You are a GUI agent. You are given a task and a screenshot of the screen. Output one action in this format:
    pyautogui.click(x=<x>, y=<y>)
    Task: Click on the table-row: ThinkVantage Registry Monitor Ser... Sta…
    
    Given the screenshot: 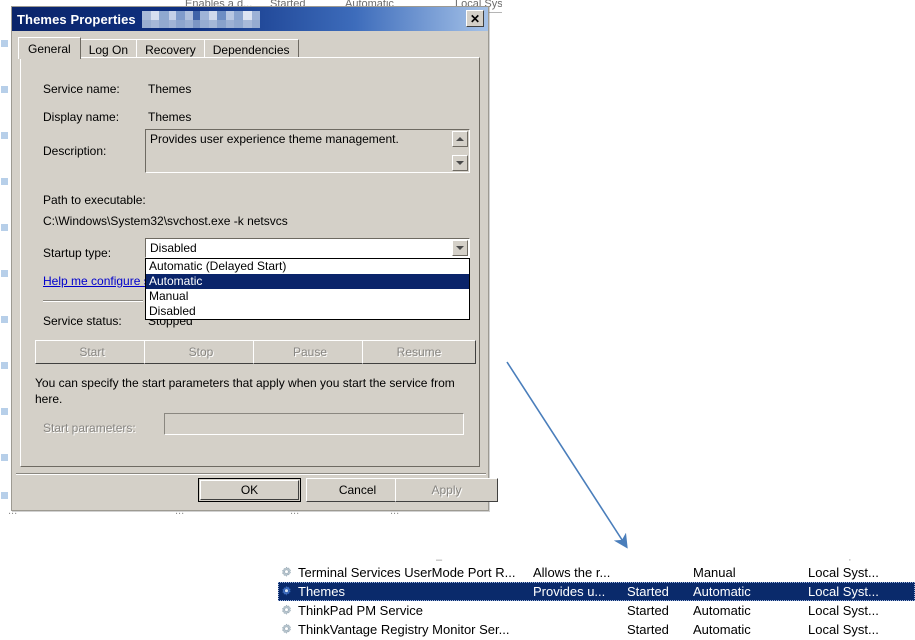 What is the action you would take?
    pyautogui.click(x=596, y=629)
    